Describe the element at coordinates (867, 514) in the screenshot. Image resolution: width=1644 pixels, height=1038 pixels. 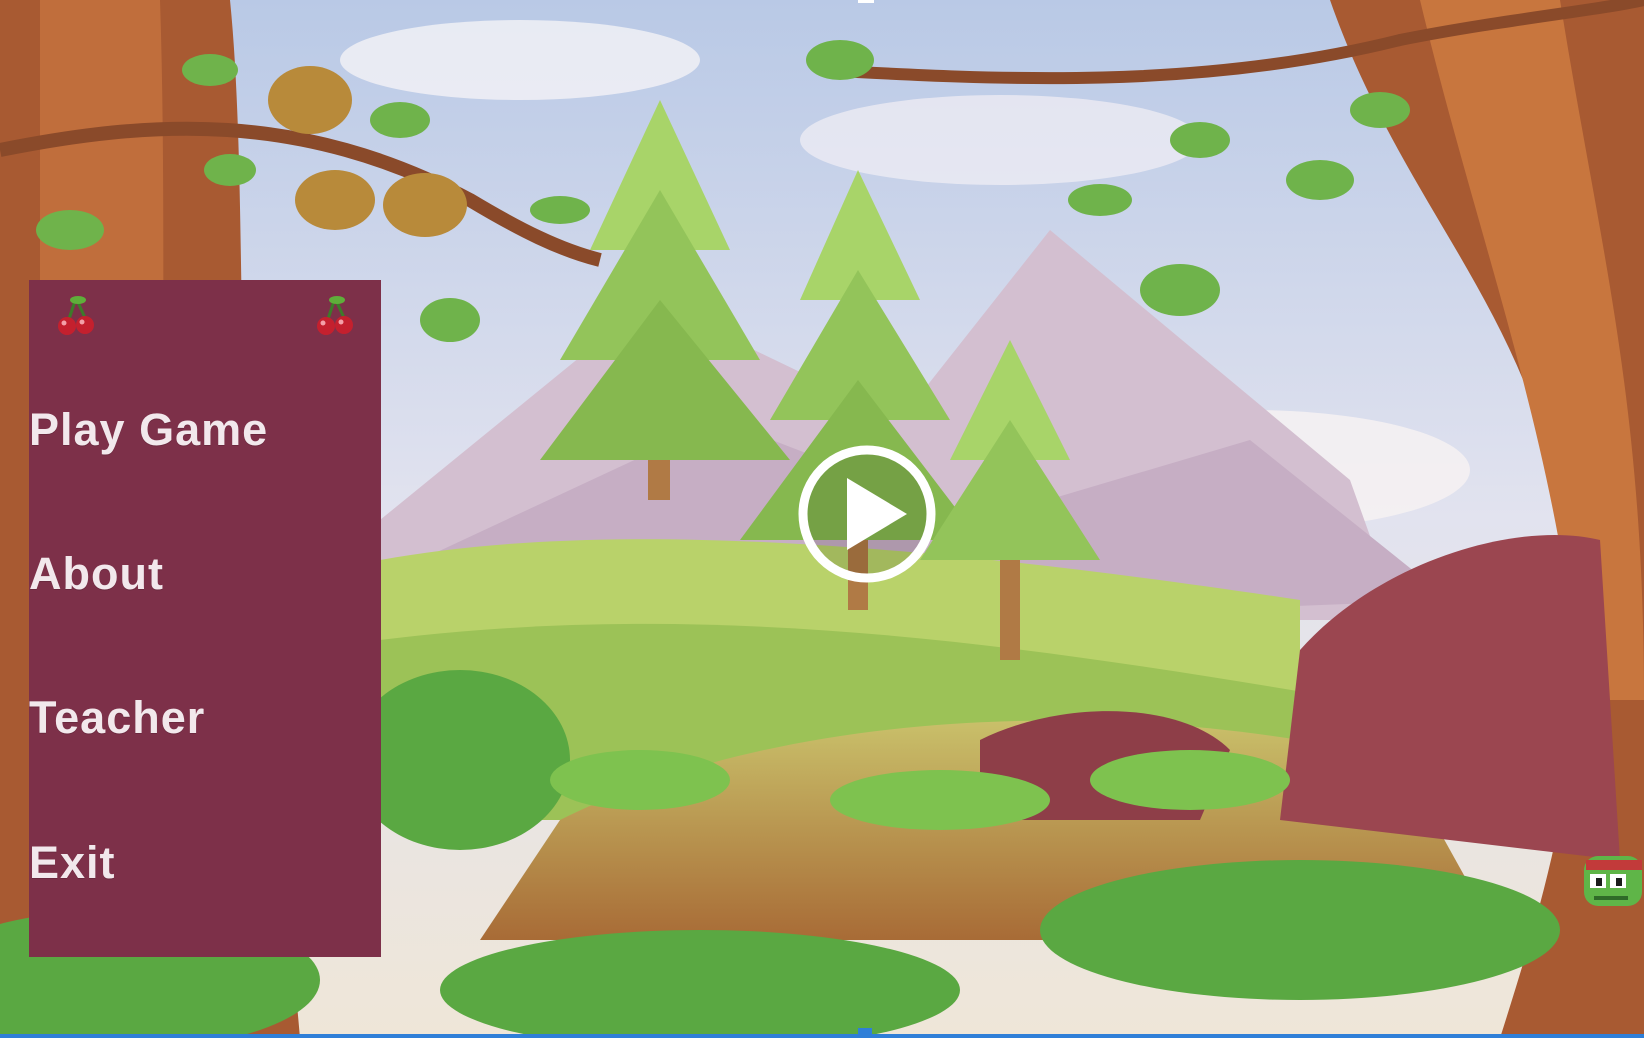
I see `play-icon` at that location.